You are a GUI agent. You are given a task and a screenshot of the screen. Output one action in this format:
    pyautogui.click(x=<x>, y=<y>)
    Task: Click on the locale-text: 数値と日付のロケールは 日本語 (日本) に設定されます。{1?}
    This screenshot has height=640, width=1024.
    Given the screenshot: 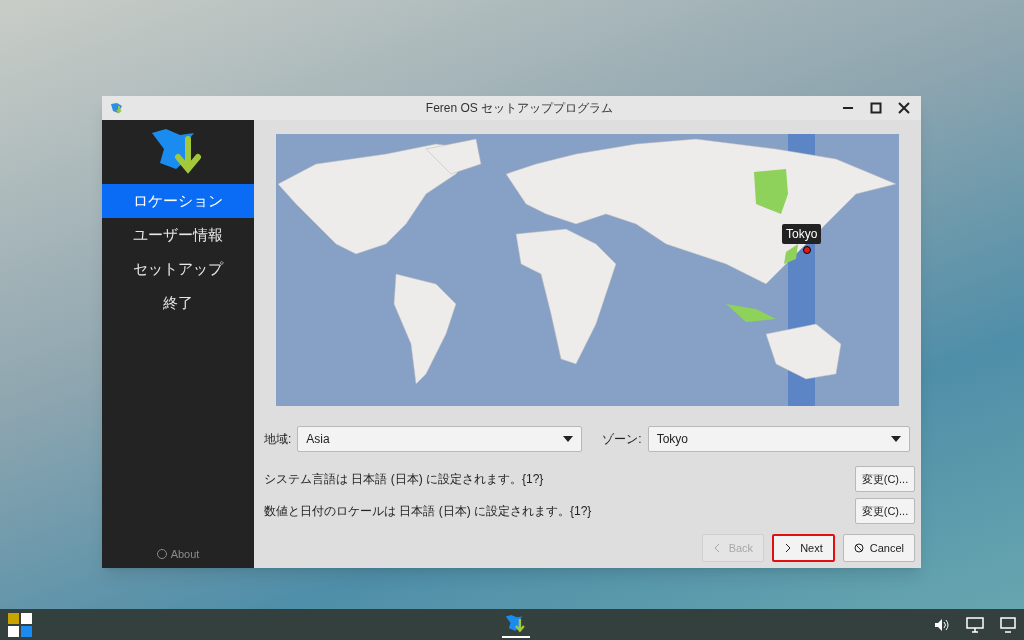 What is the action you would take?
    pyautogui.click(x=428, y=511)
    